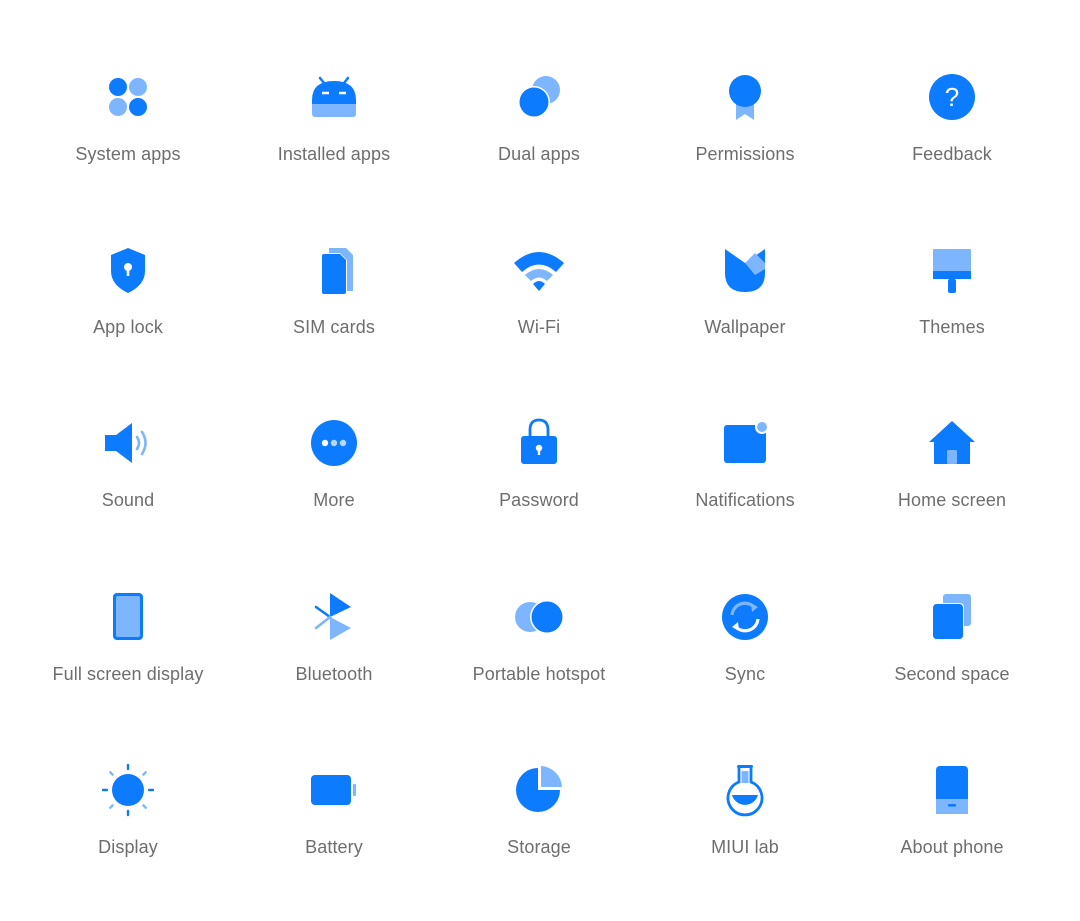  I want to click on portable-hotspot-icon, so click(539, 618).